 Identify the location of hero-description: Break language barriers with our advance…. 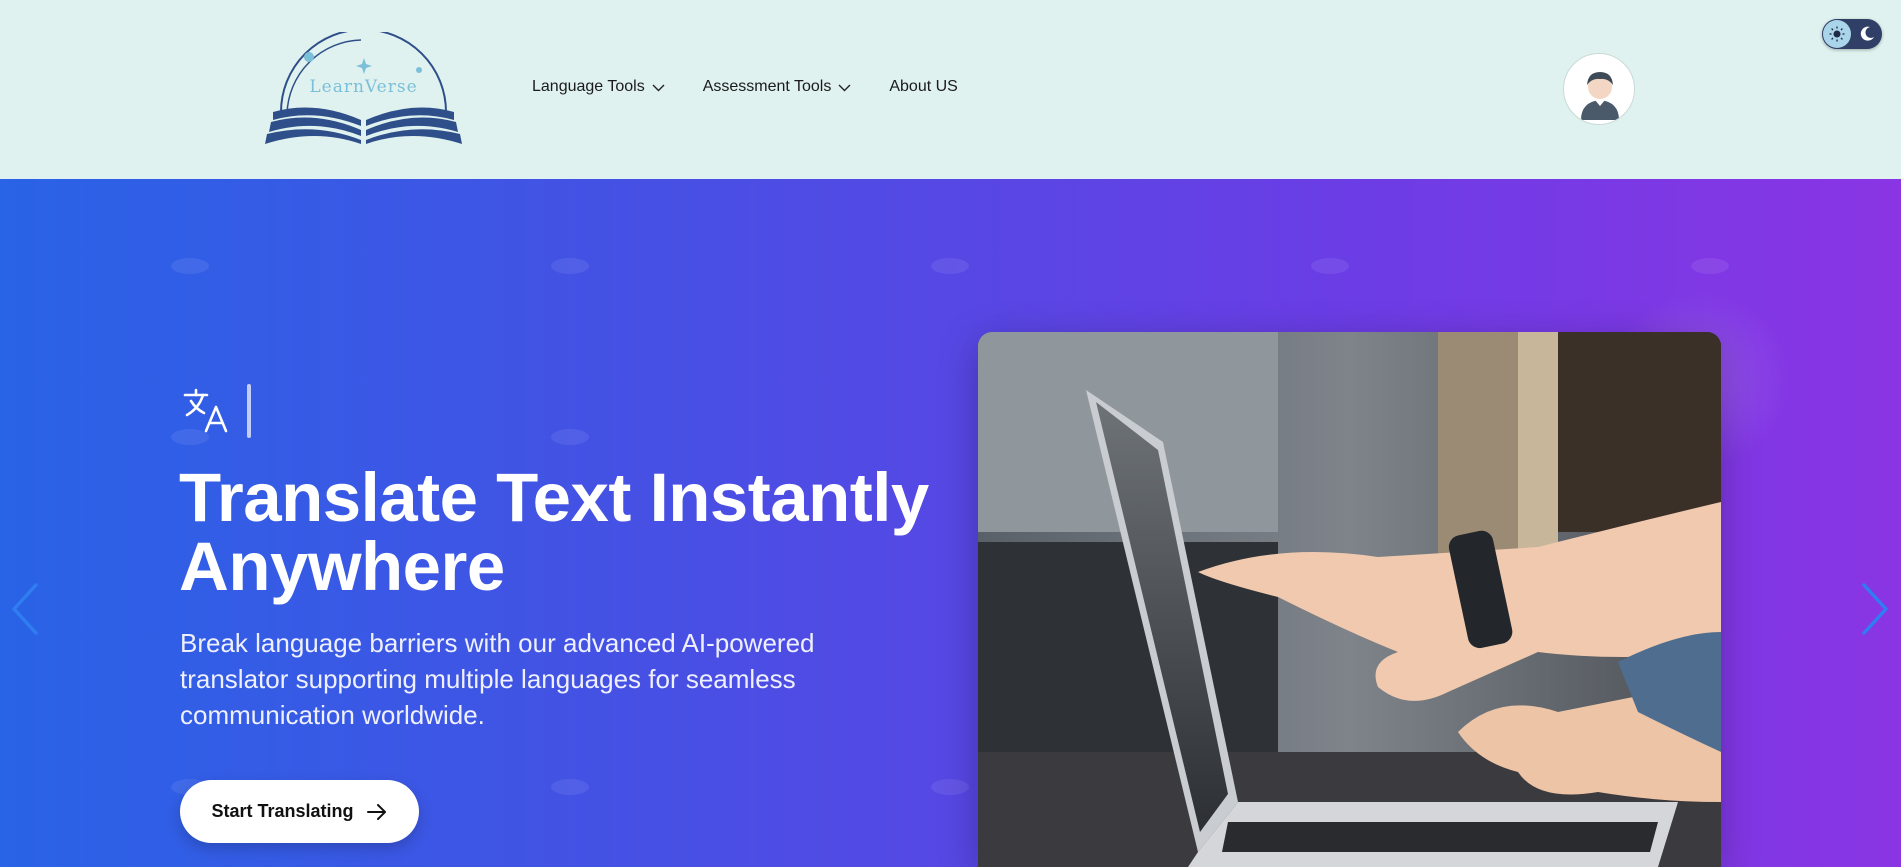
(497, 679).